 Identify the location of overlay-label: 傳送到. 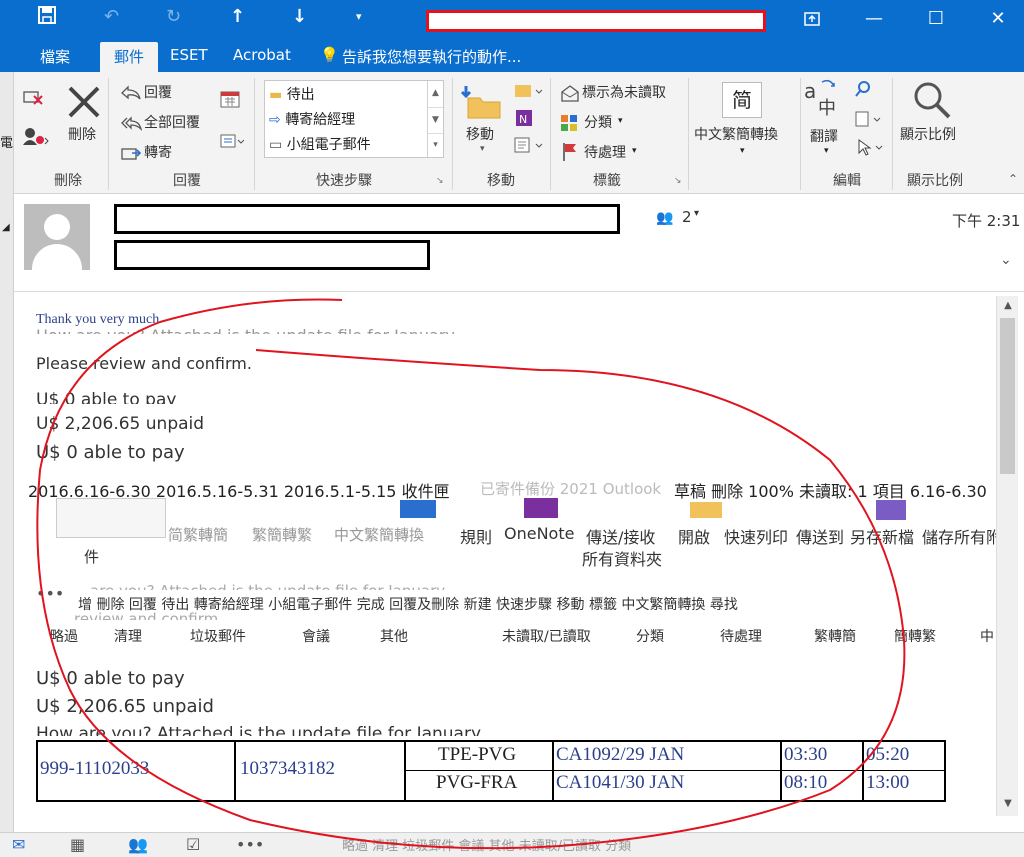
(820, 537).